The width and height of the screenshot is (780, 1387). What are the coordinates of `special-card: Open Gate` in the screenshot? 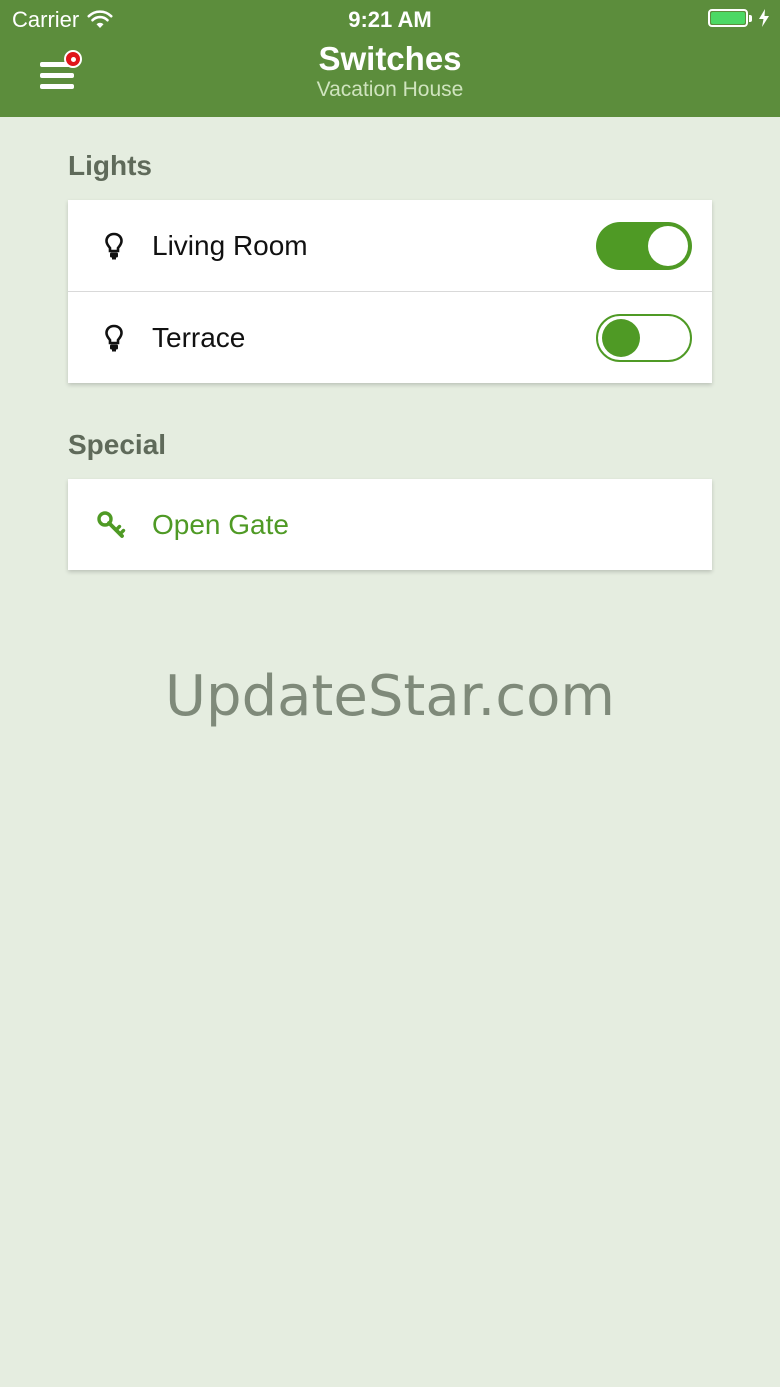 It's located at (390, 524).